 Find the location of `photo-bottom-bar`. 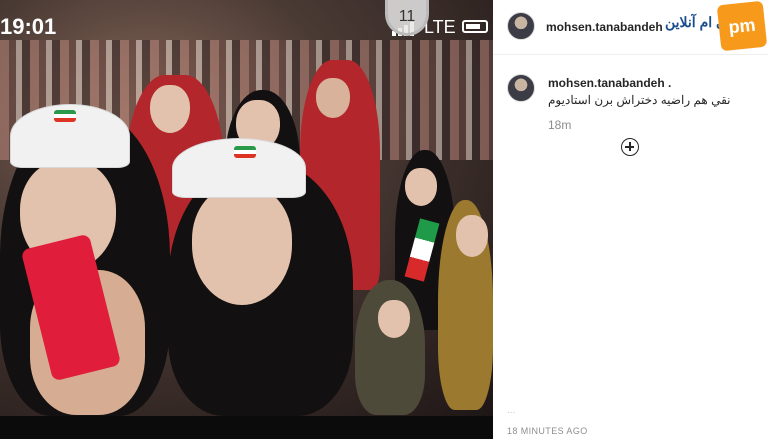

photo-bottom-bar is located at coordinates (246, 427).